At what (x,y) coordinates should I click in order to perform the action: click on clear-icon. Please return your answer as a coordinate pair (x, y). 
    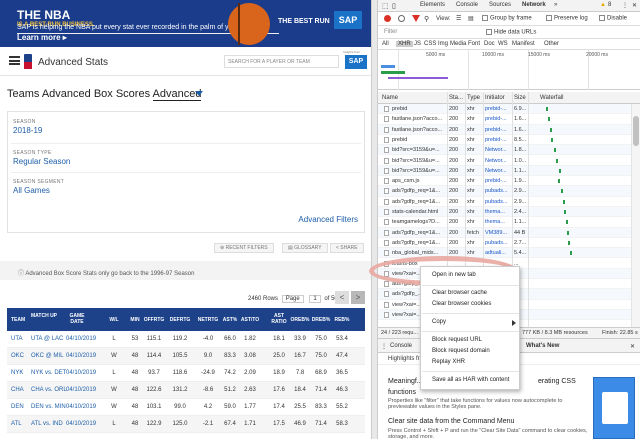
    Looking at the image, I should click on (401, 18).